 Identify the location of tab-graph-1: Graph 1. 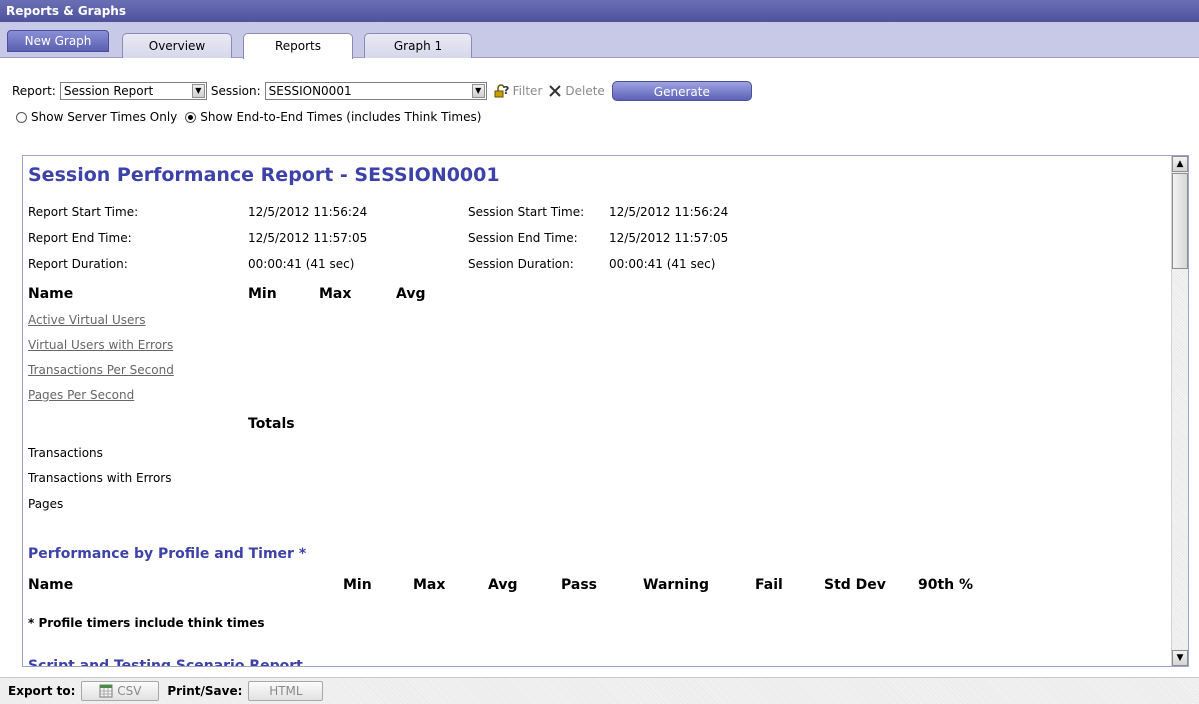
(418, 45).